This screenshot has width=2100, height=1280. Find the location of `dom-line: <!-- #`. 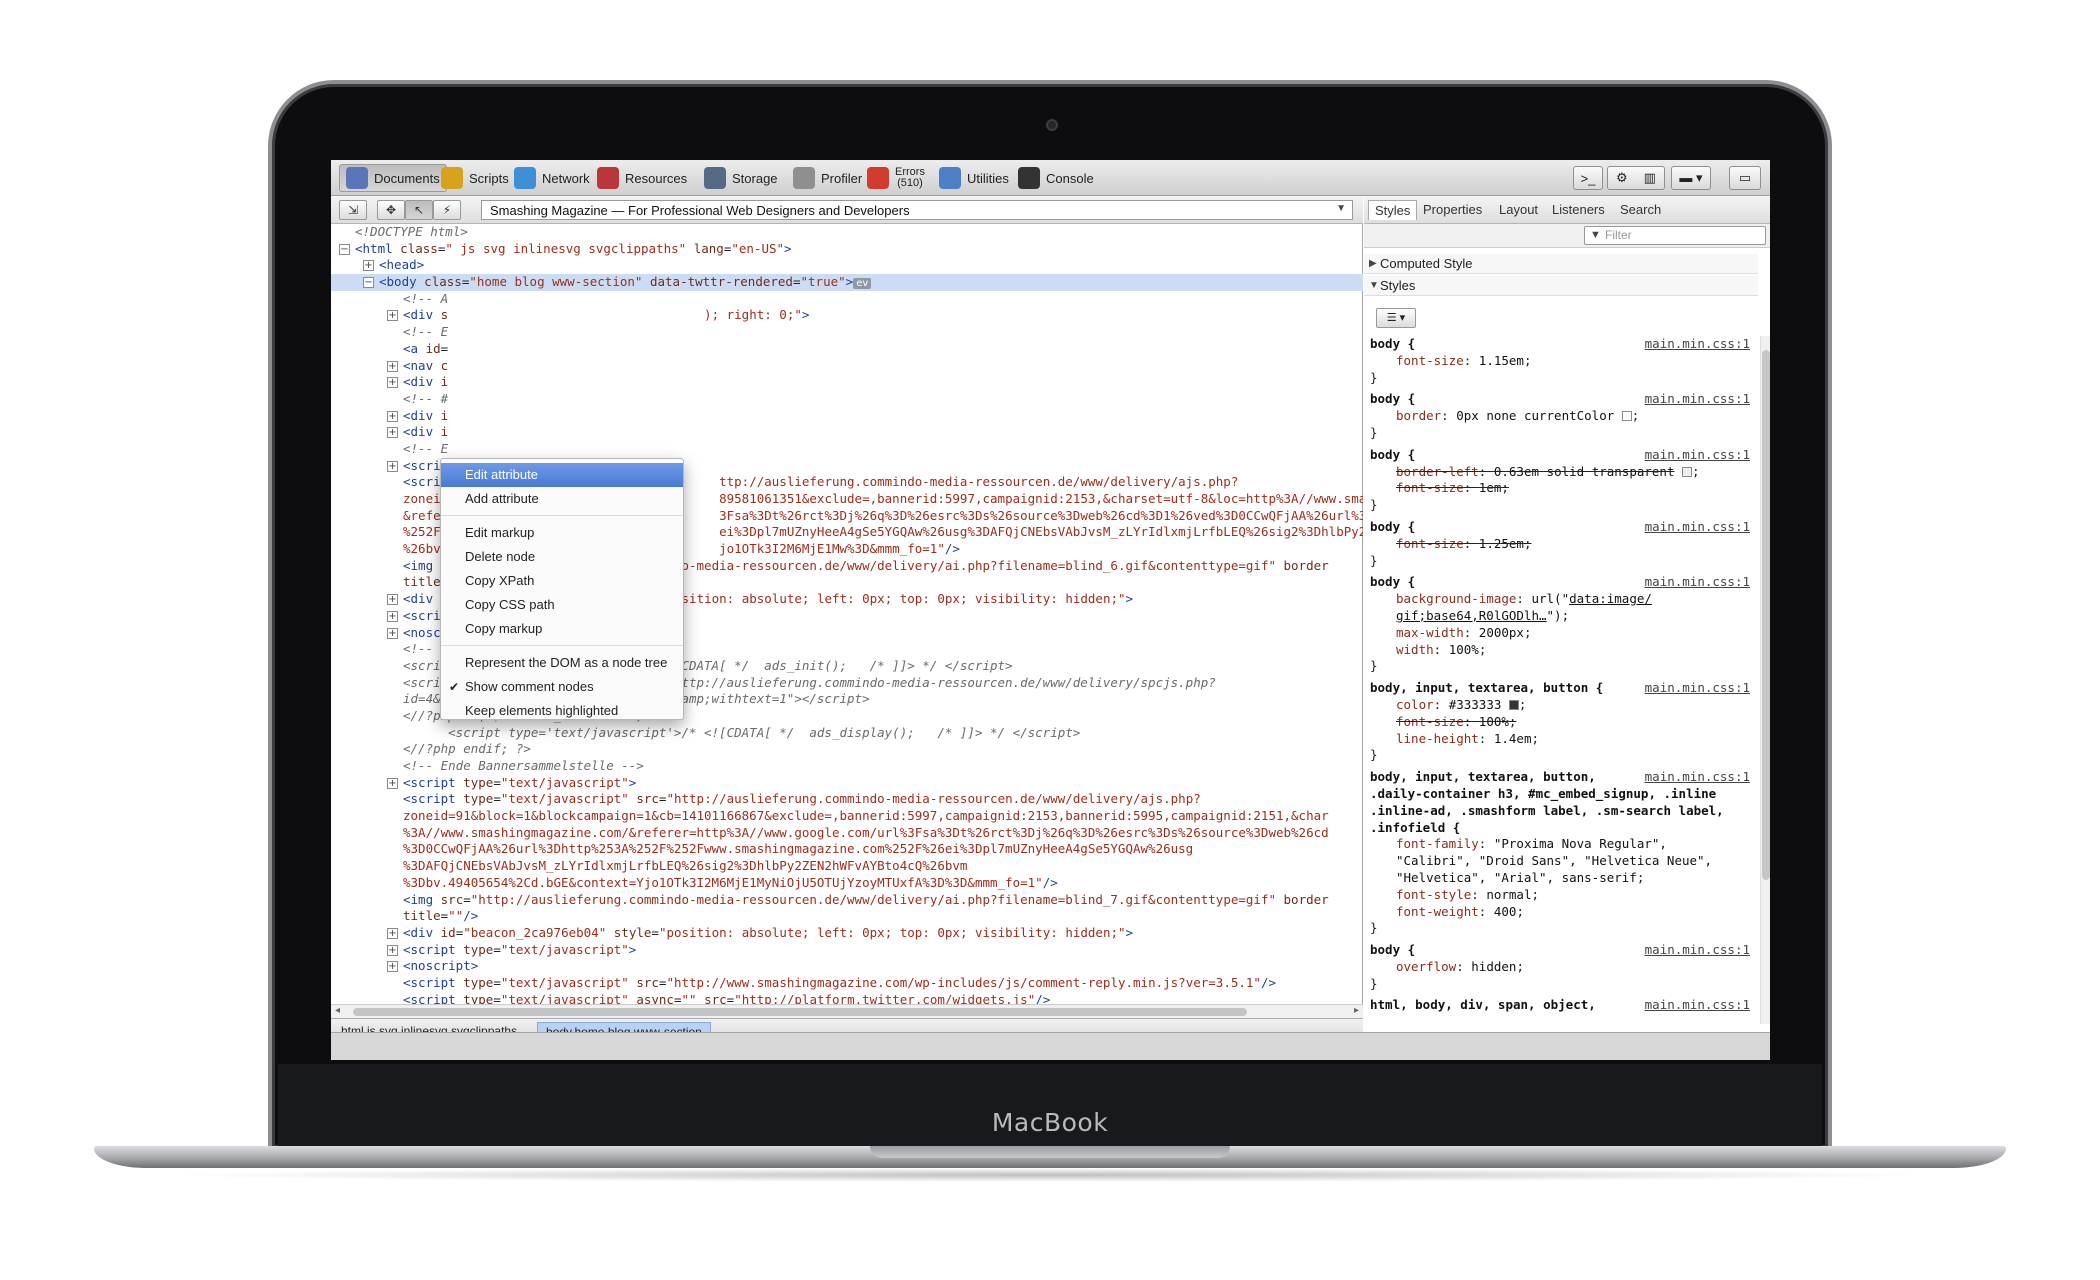

dom-line: <!-- # is located at coordinates (847, 399).